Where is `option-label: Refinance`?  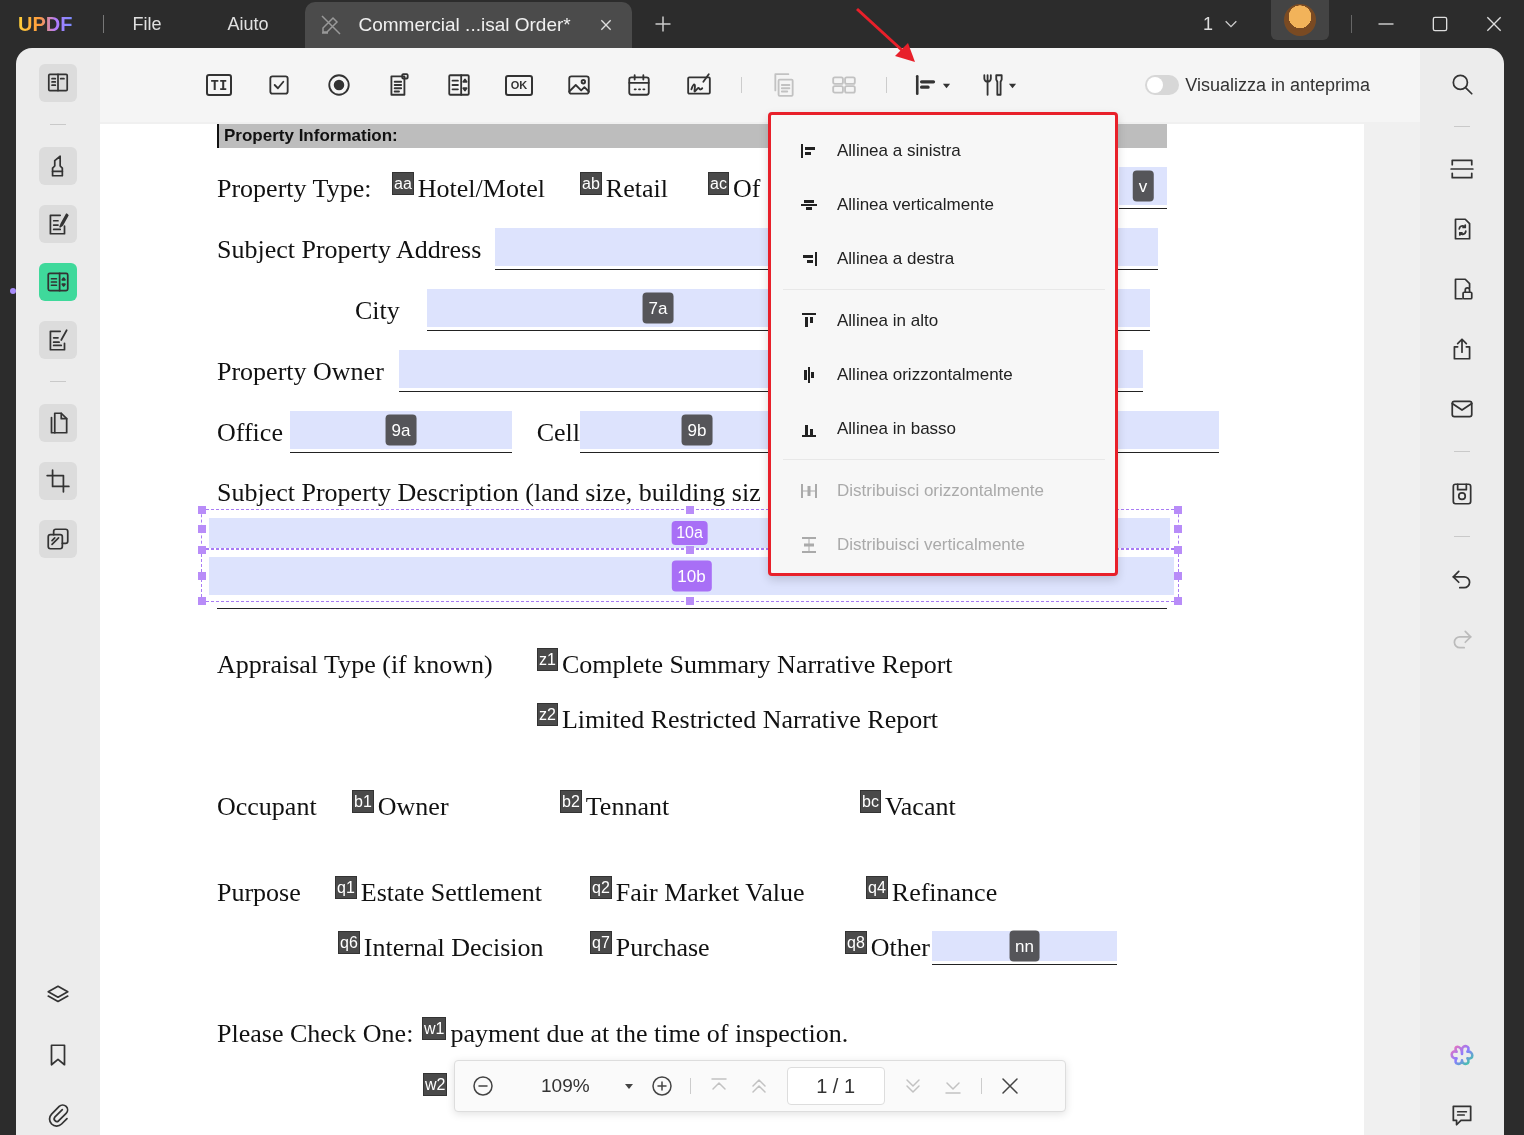 option-label: Refinance is located at coordinates (944, 893).